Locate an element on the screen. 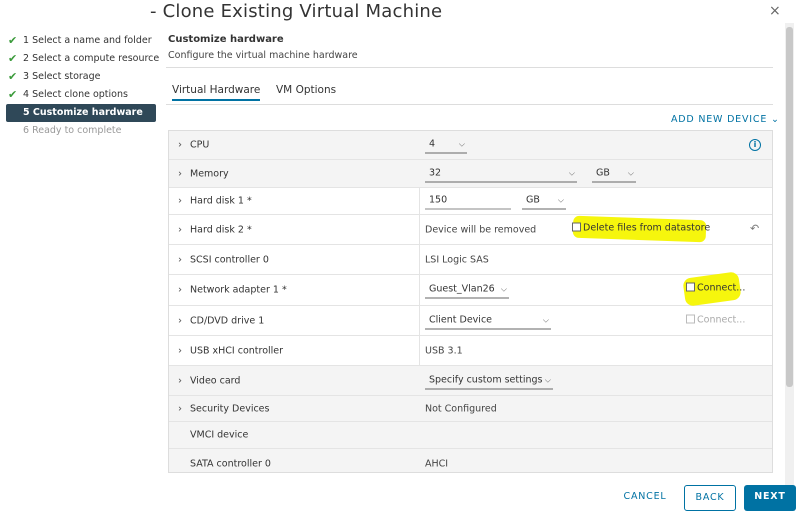  step-clone-options: ✔ 4 Select clone options is located at coordinates (81, 95).